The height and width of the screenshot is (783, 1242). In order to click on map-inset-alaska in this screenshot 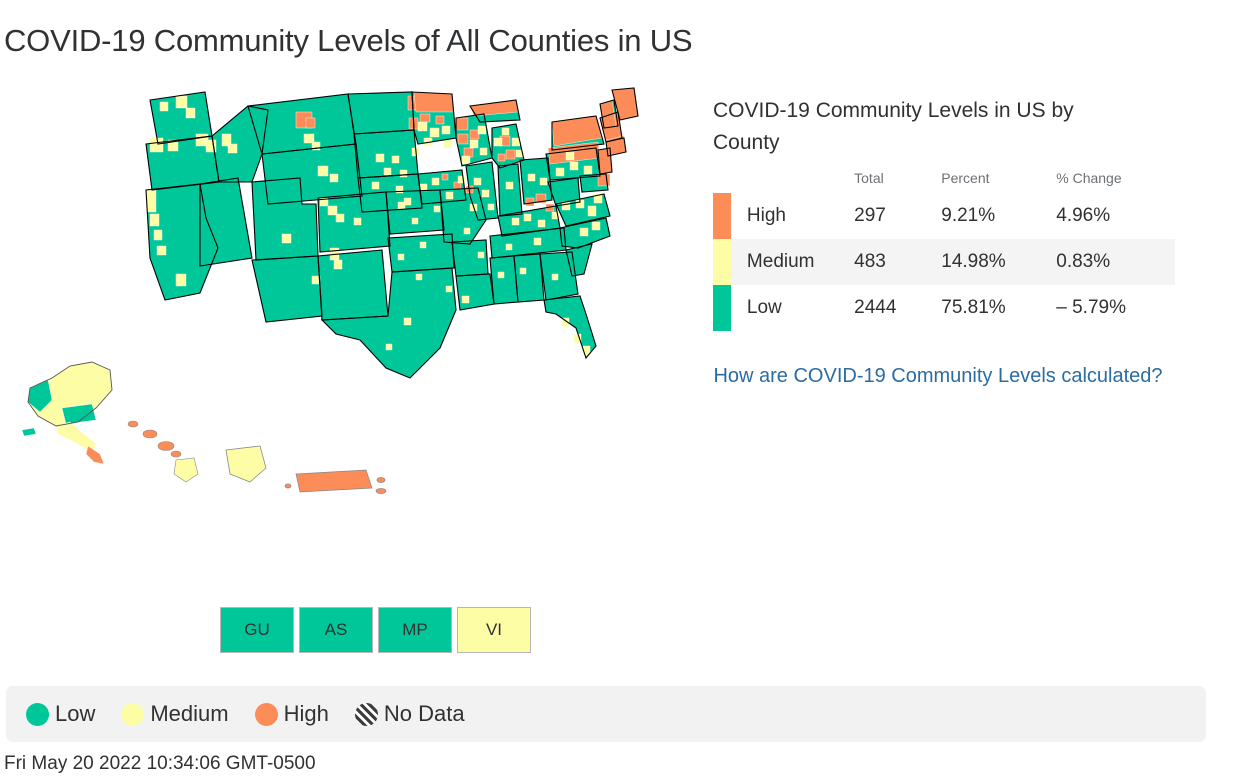, I will do `click(67, 413)`.